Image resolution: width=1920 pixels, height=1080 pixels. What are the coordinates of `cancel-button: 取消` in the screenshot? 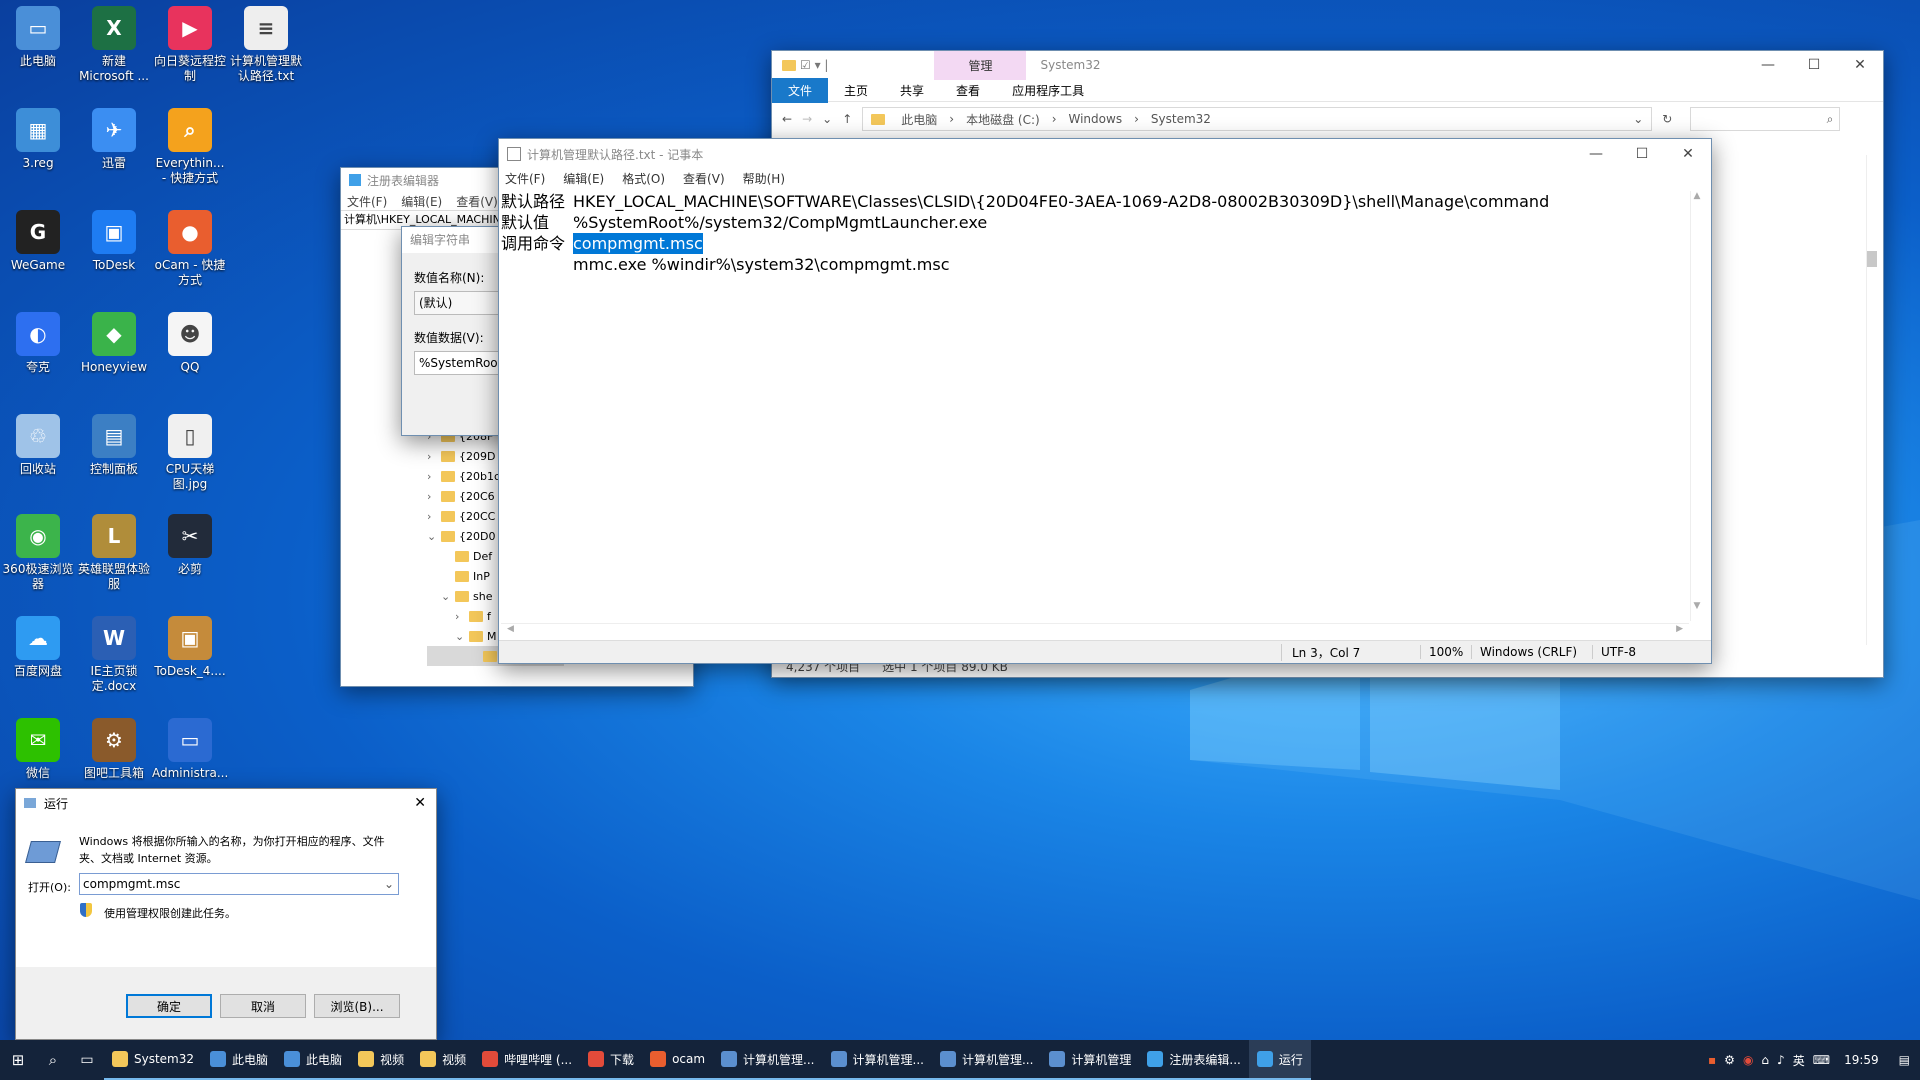 It's located at (263, 1006).